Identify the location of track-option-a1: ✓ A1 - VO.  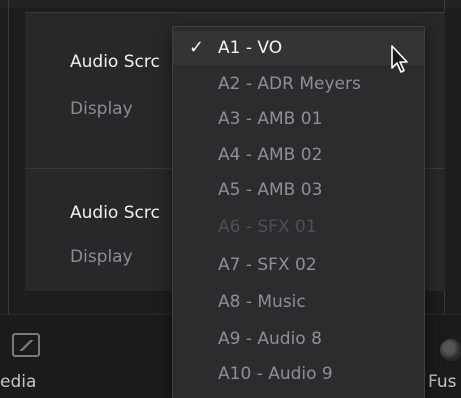
(298, 48).